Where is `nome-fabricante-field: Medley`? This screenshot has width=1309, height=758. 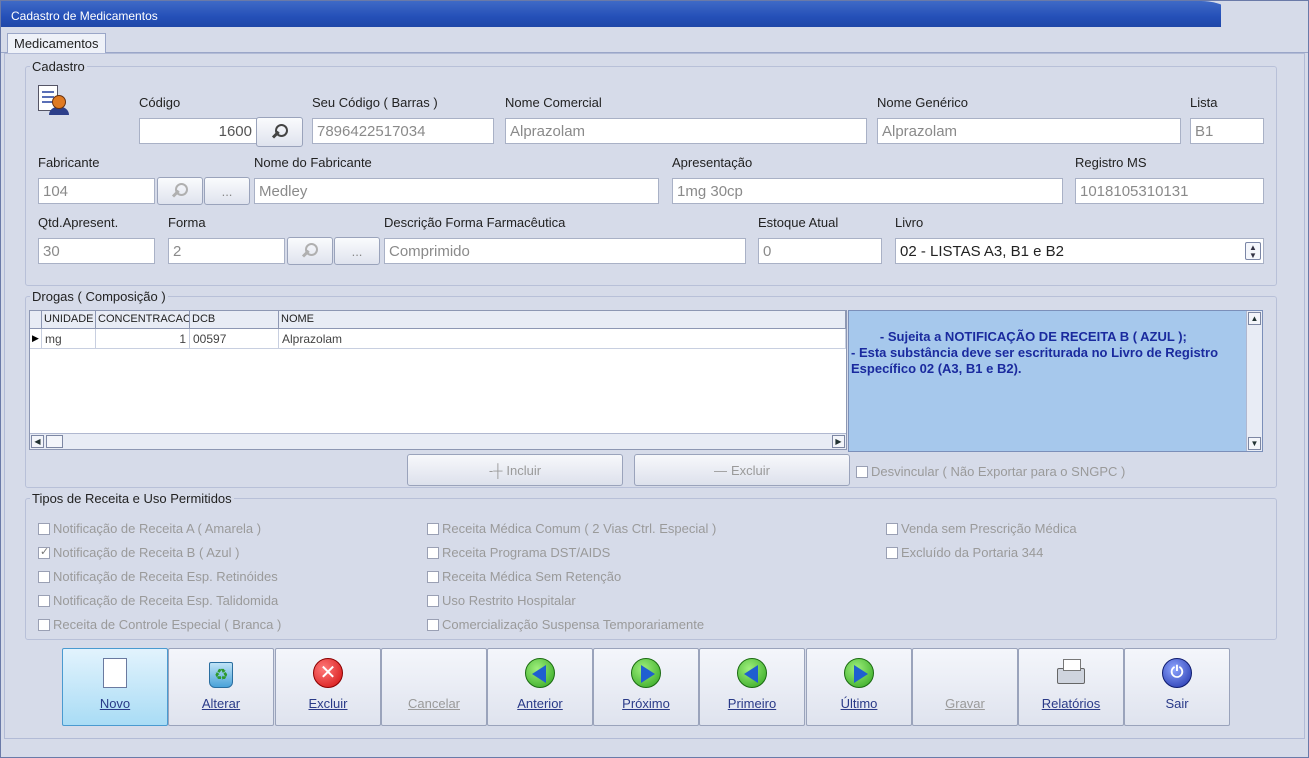 nome-fabricante-field: Medley is located at coordinates (456, 191).